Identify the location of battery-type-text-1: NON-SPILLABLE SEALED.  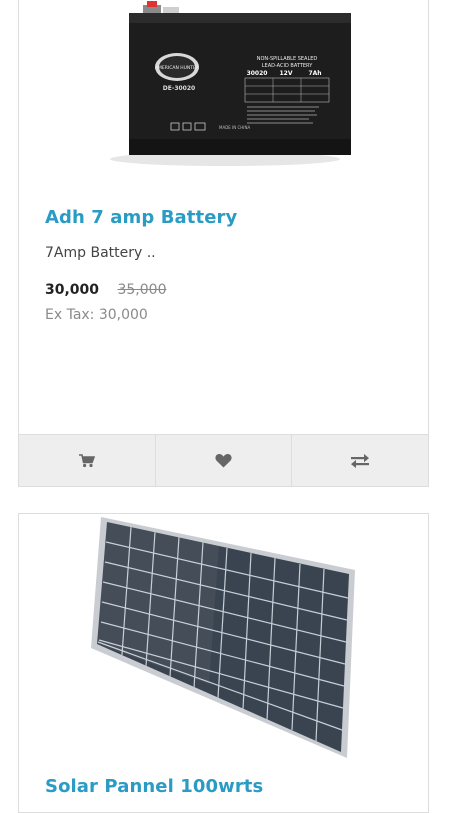
(287, 59).